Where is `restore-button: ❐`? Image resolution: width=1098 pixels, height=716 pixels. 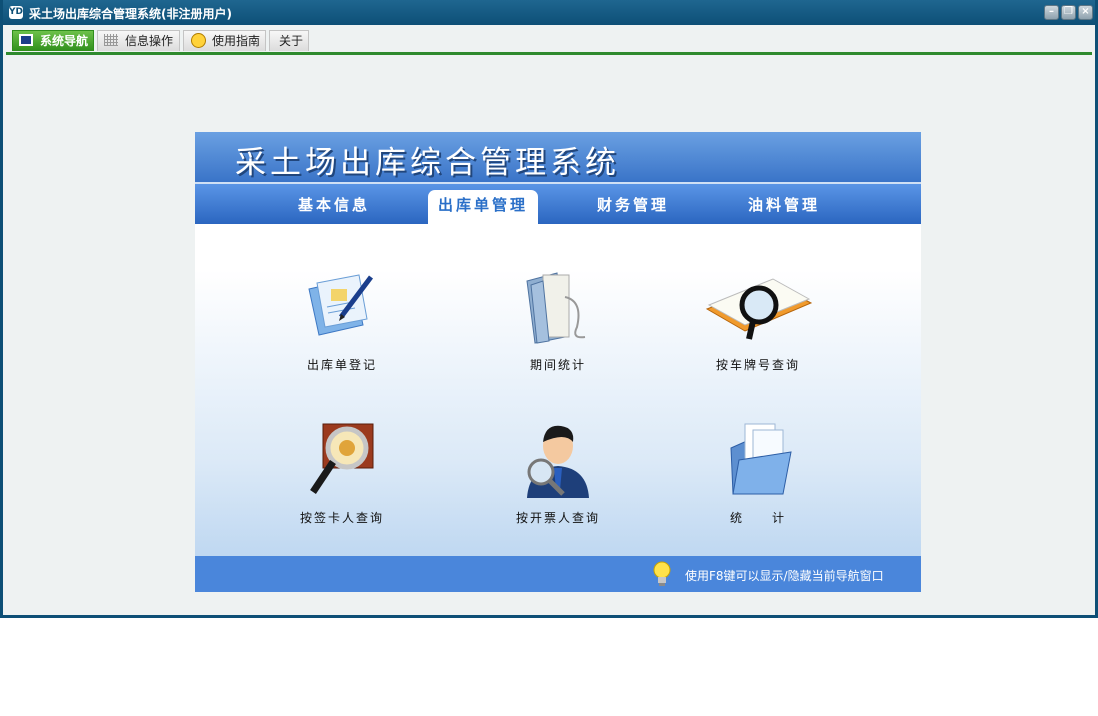 restore-button: ❐ is located at coordinates (1068, 12).